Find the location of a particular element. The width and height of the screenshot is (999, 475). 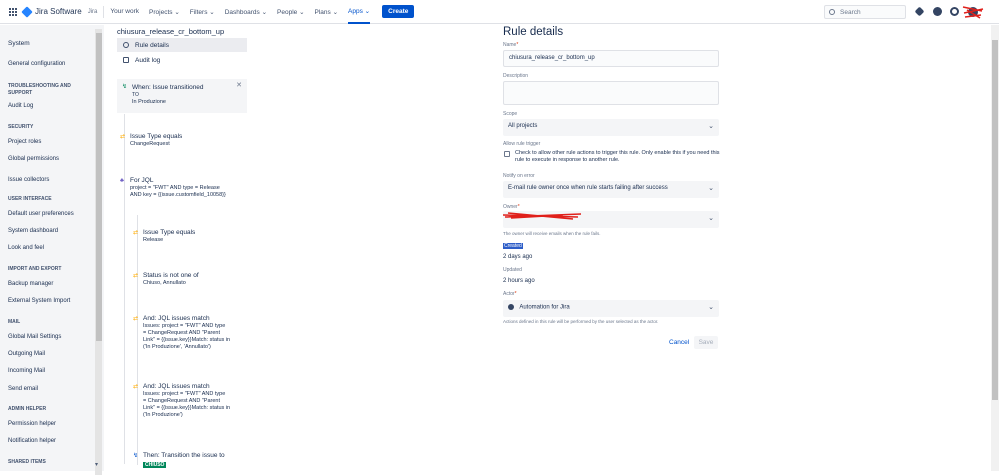

save-button: Save is located at coordinates (706, 342).